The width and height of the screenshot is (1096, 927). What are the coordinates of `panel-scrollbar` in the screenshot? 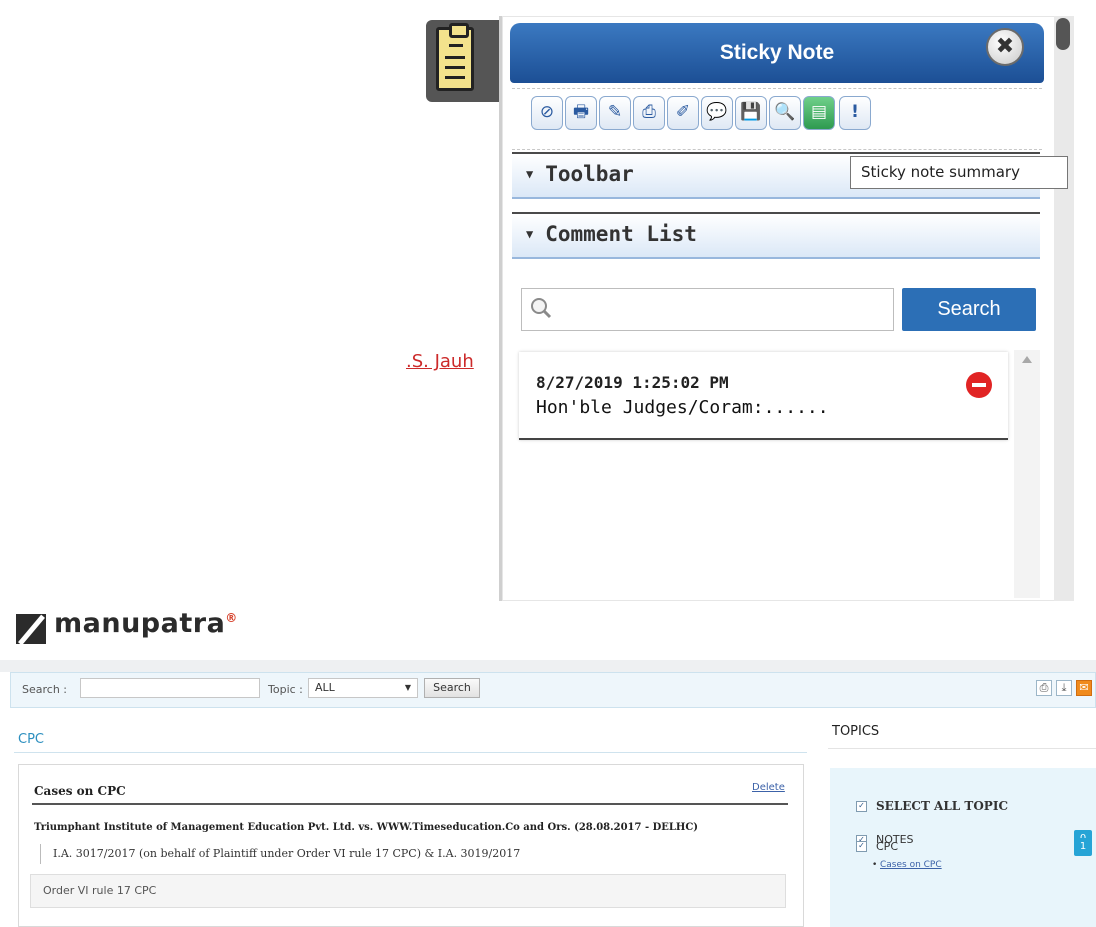 It's located at (1064, 308).